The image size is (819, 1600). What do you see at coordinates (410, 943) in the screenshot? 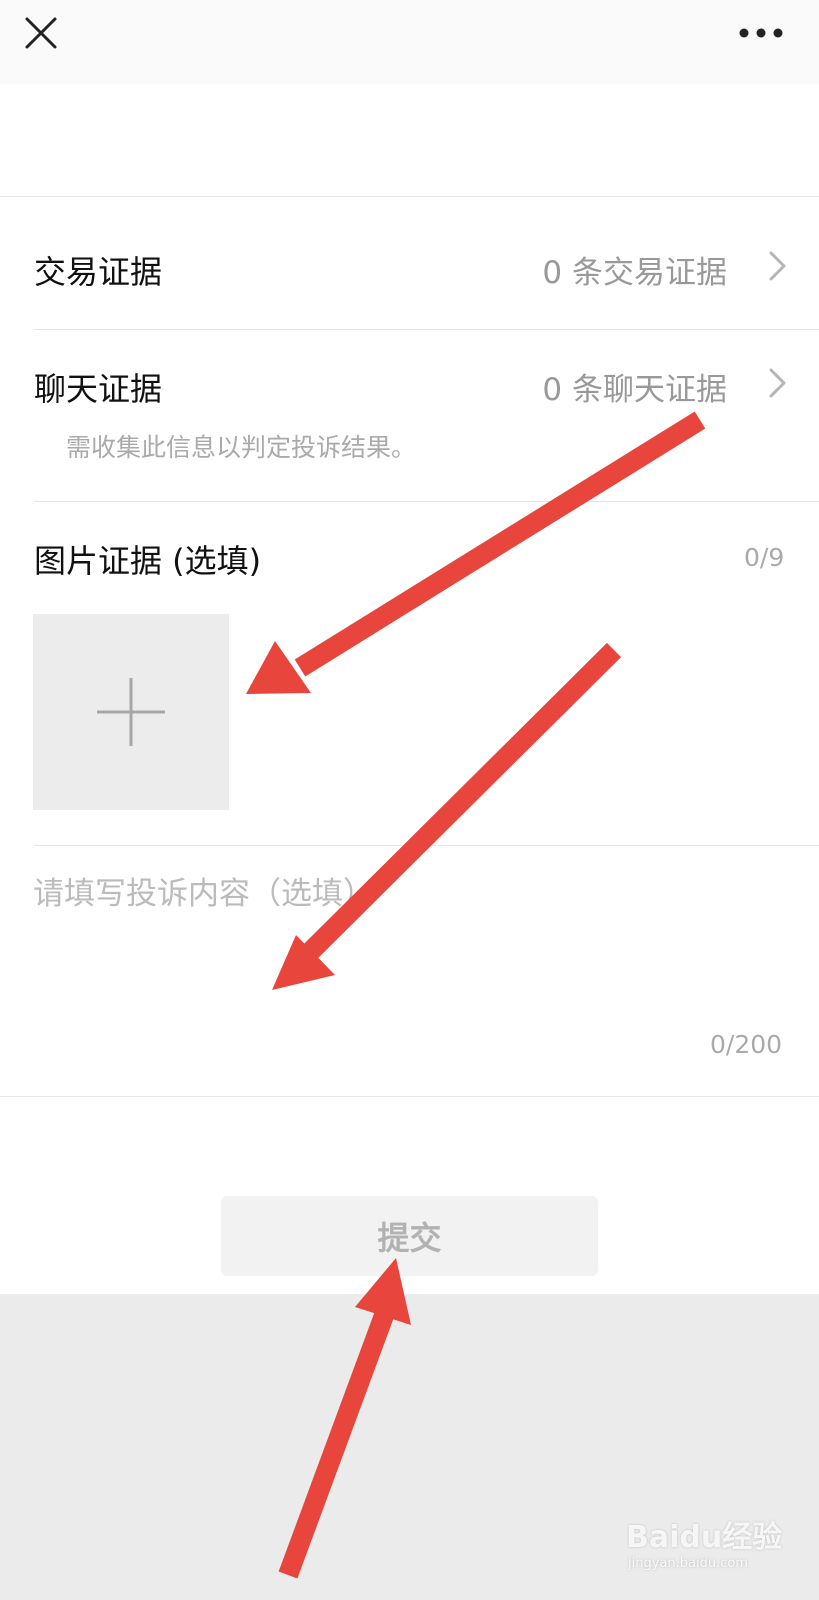
I see `complaint-content-input` at bounding box center [410, 943].